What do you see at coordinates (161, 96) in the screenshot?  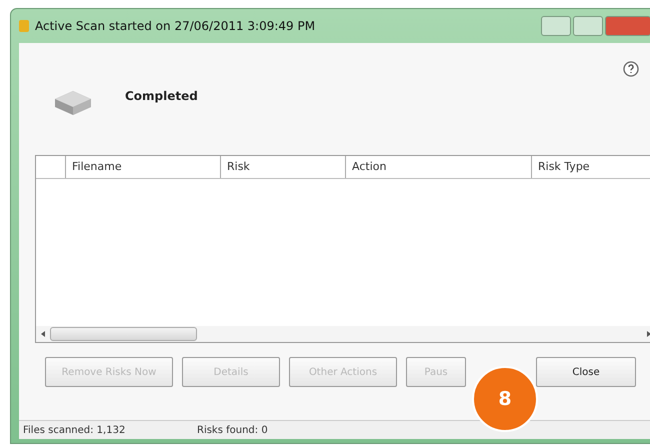 I see `scan-status: Completed` at bounding box center [161, 96].